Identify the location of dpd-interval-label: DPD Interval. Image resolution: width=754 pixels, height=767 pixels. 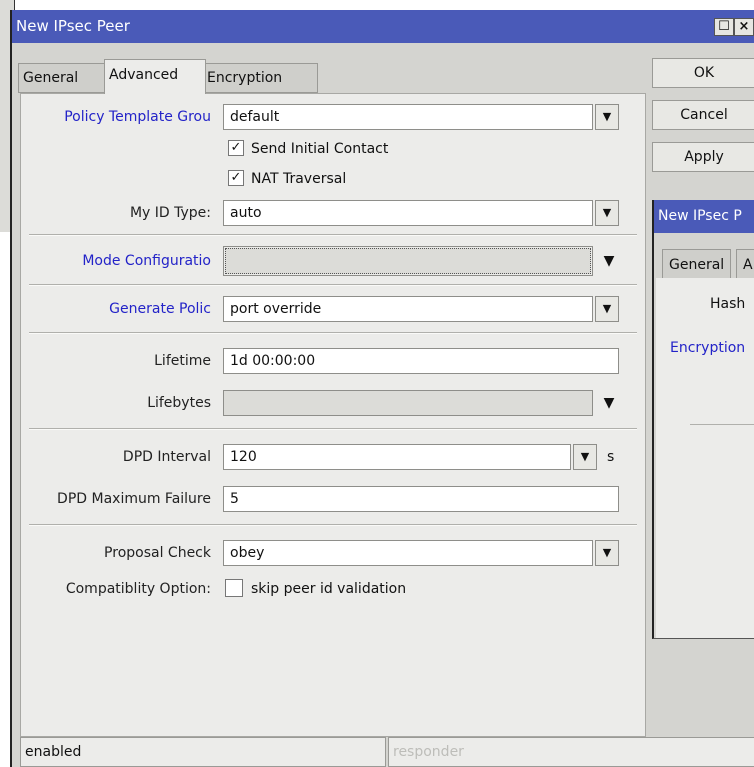
(166, 457).